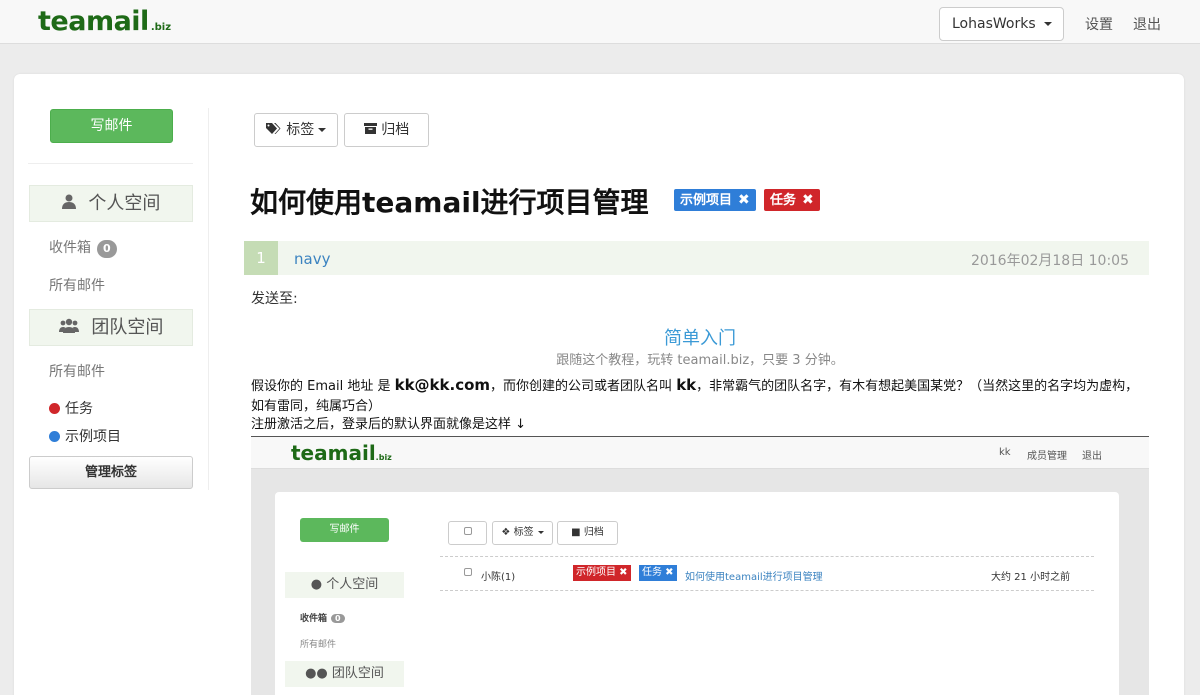 This screenshot has height=695, width=1200. Describe the element at coordinates (71, 327) in the screenshot. I see `users-icon` at that location.